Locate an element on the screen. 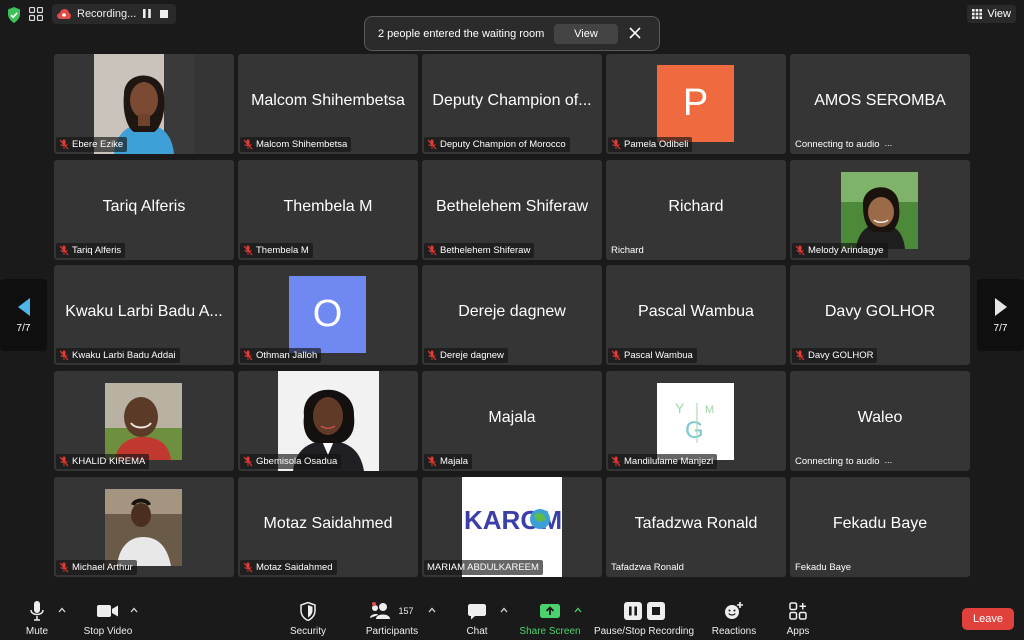 The width and height of the screenshot is (1024, 640). participant-name-label: Michael Arthur is located at coordinates (96, 567).